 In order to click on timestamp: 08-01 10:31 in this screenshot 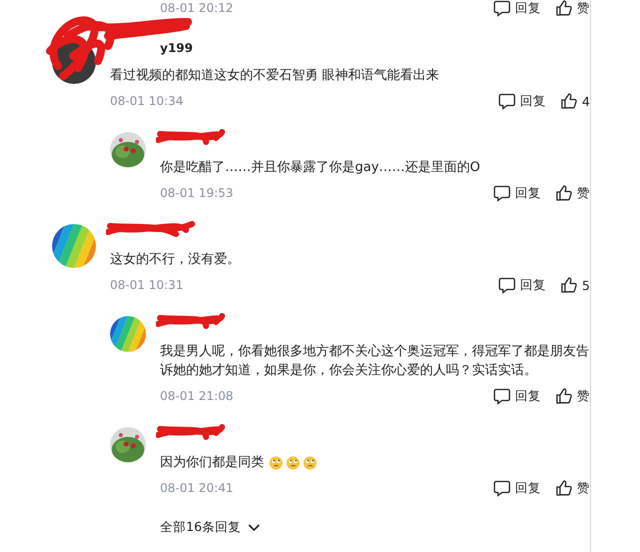, I will do `click(147, 285)`.